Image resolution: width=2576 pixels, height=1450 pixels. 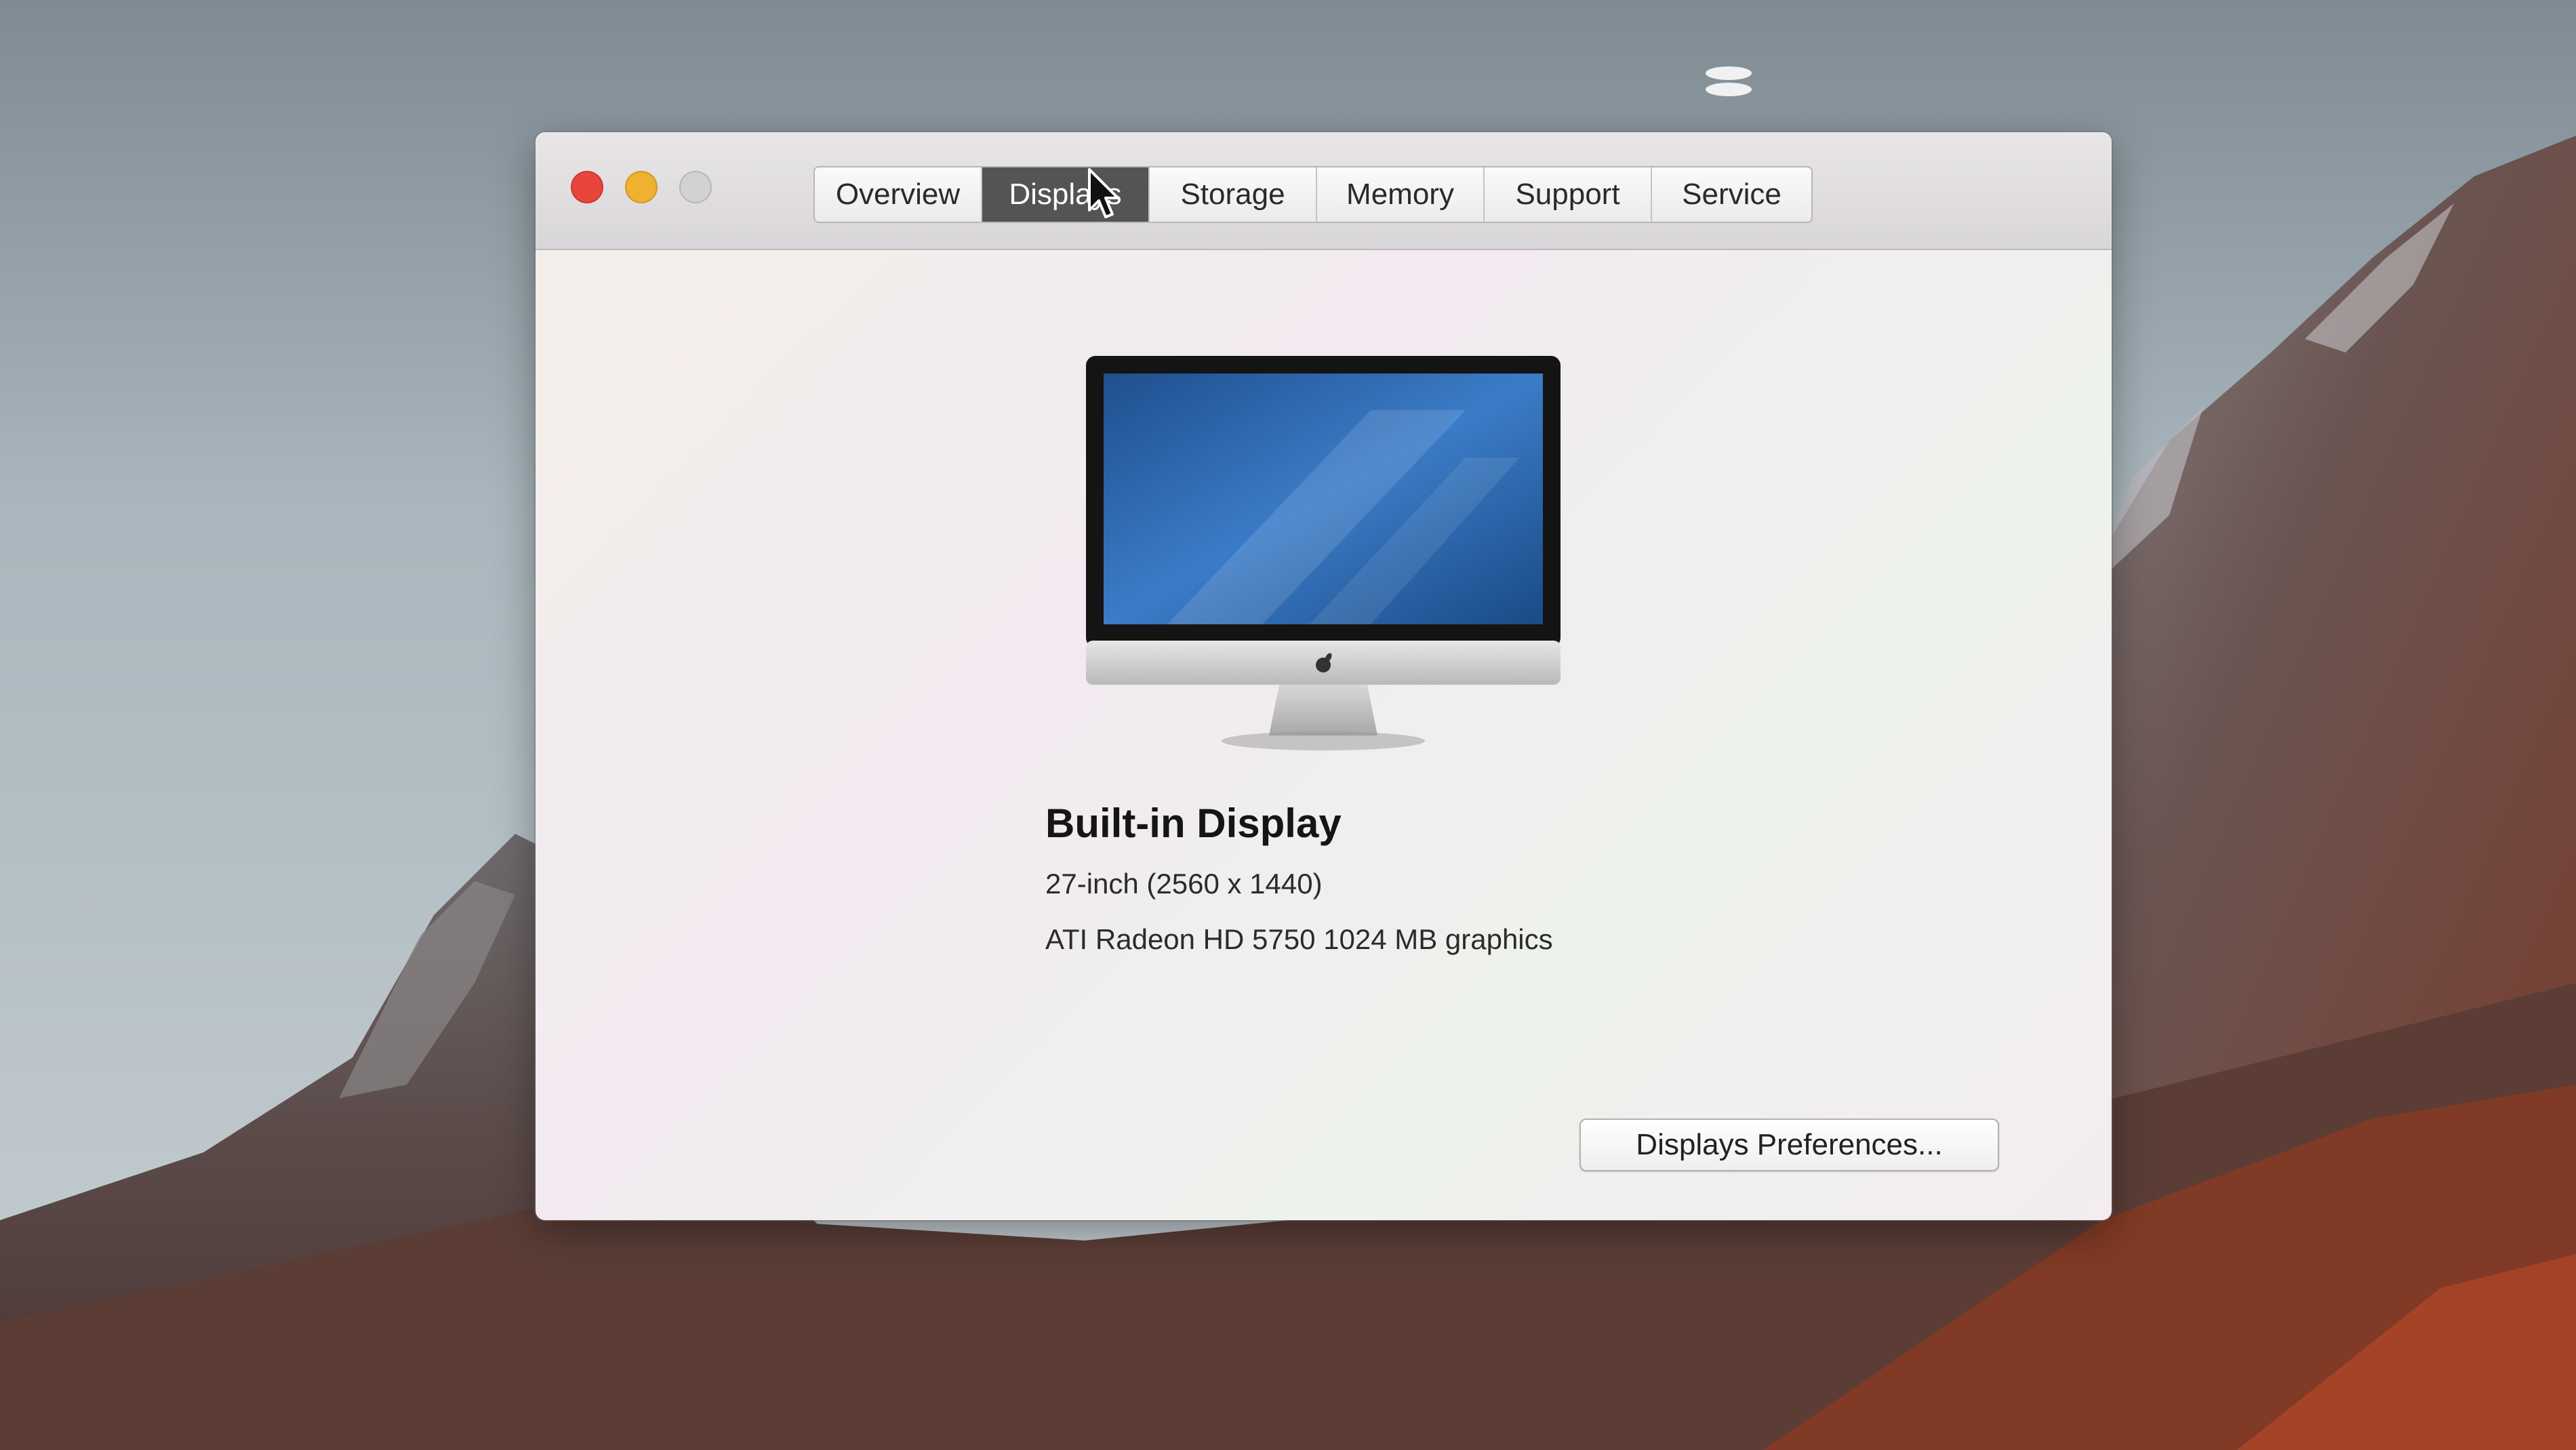 What do you see at coordinates (1323, 553) in the screenshot?
I see `imac-display-icon` at bounding box center [1323, 553].